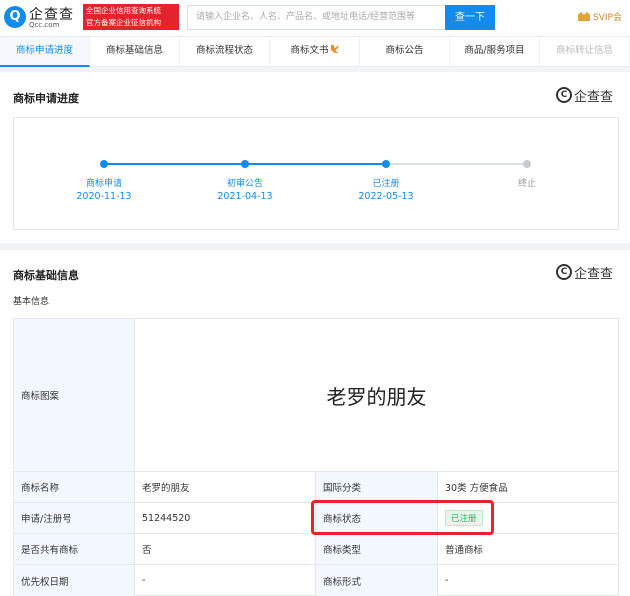  Describe the element at coordinates (526, 184) in the screenshot. I see `step-label-4: 终止` at that location.